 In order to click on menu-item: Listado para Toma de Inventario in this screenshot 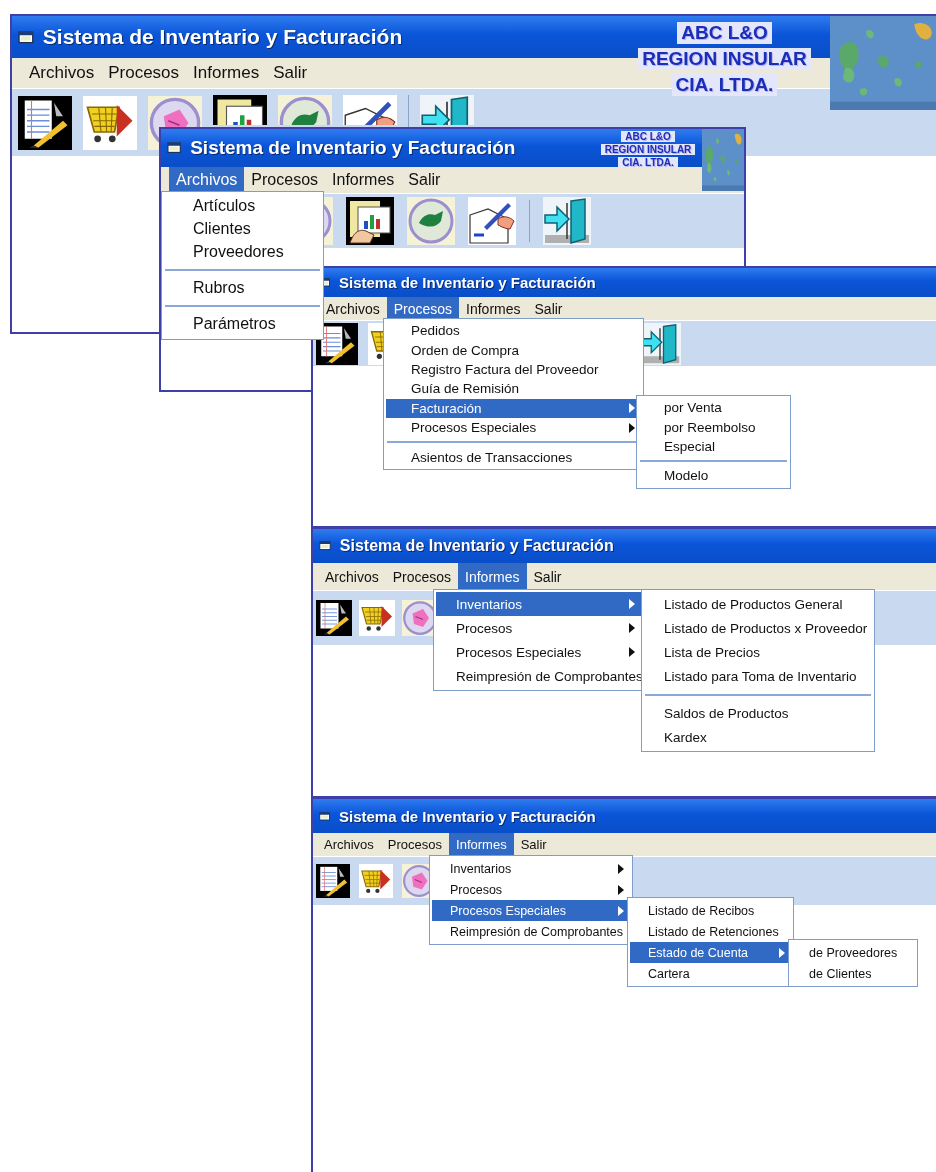, I will do `click(758, 676)`.